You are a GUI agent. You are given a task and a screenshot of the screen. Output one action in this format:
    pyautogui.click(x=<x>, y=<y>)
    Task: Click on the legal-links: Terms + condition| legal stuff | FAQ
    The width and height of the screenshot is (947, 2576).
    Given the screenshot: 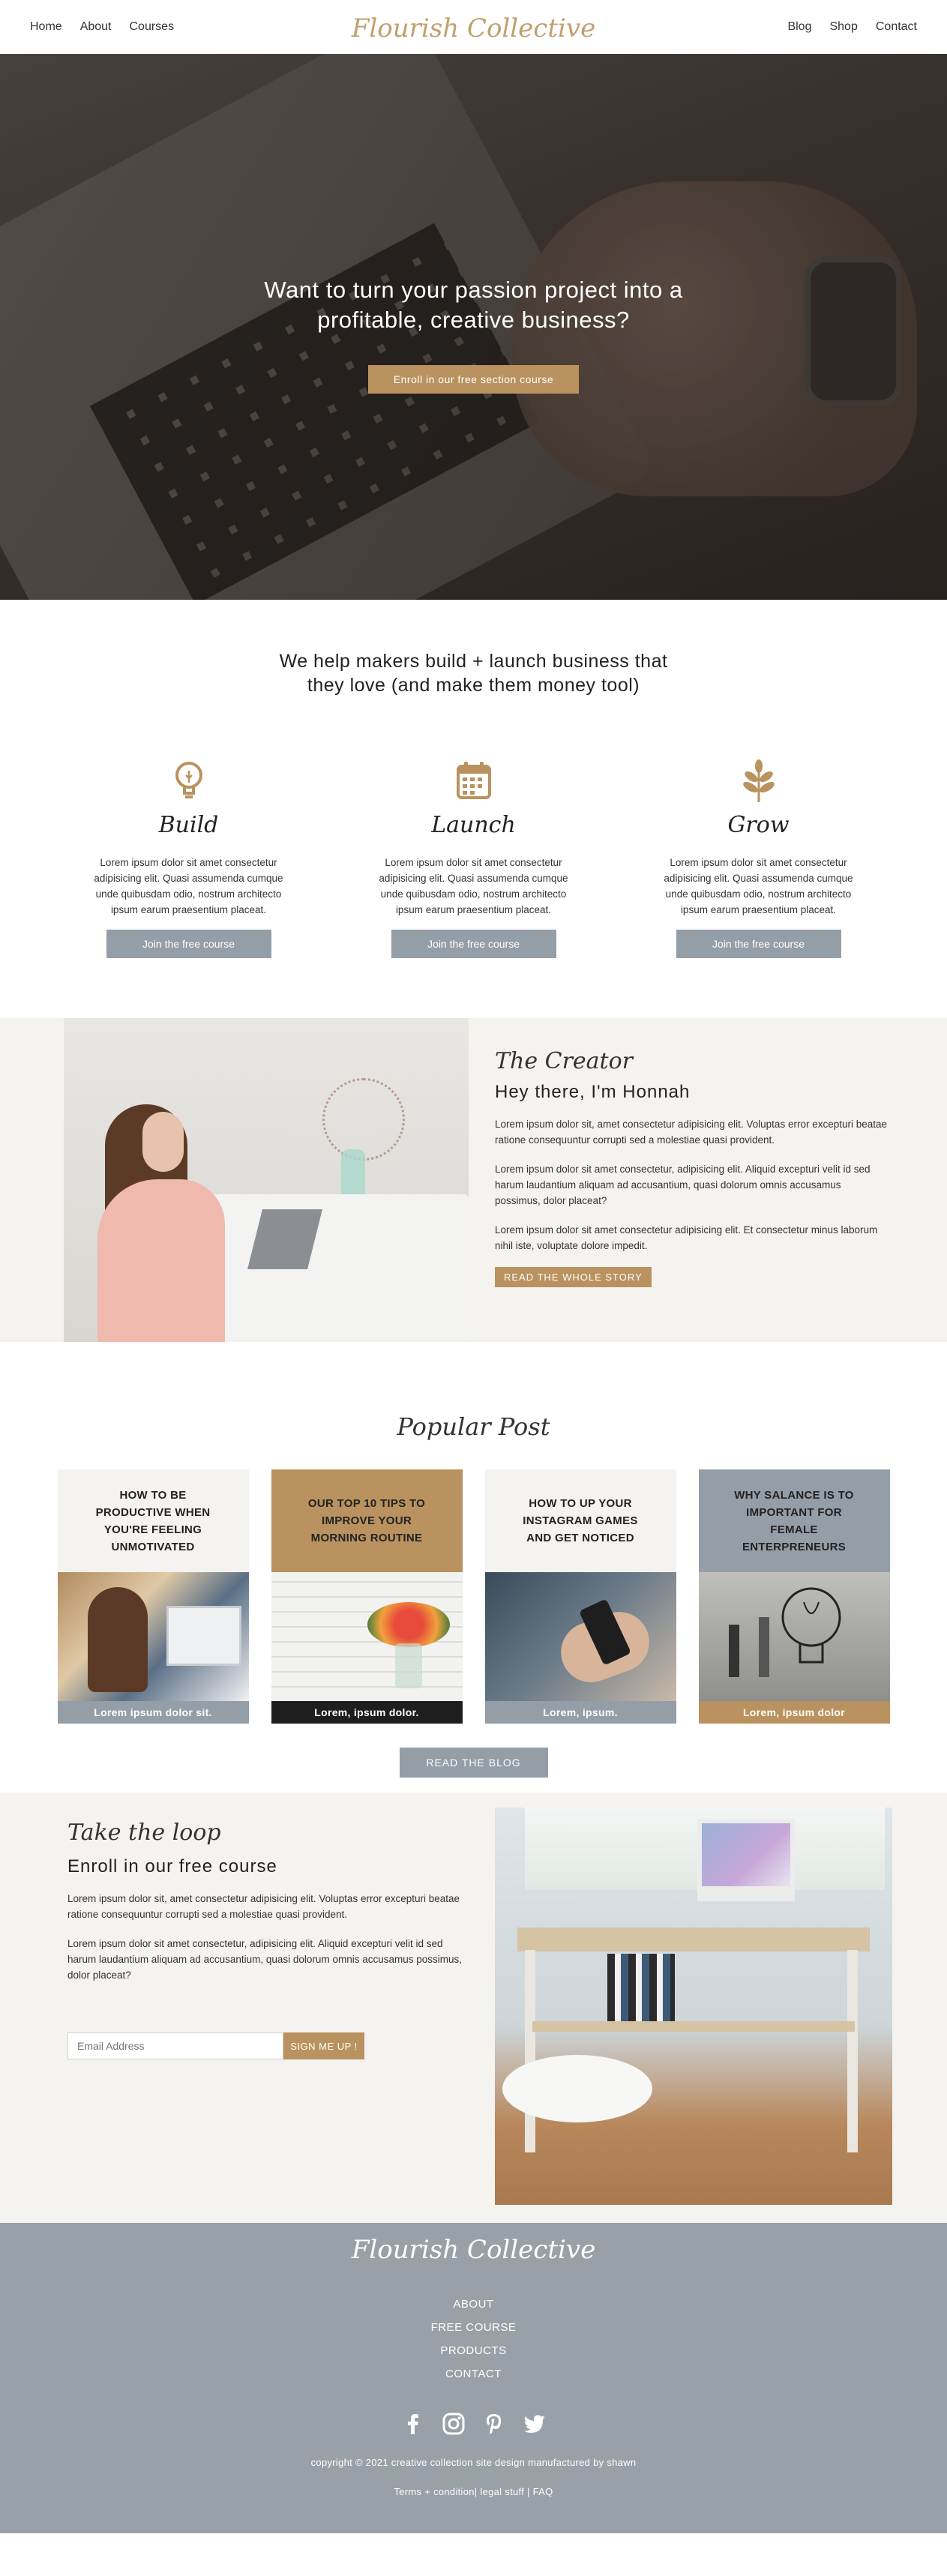 What is the action you would take?
    pyautogui.click(x=473, y=2491)
    